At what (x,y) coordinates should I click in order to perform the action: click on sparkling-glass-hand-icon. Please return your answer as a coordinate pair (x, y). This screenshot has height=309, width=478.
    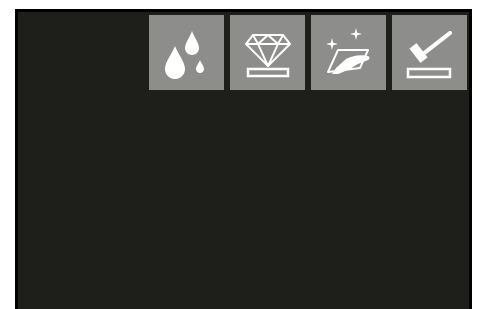
    Looking at the image, I should click on (347, 50).